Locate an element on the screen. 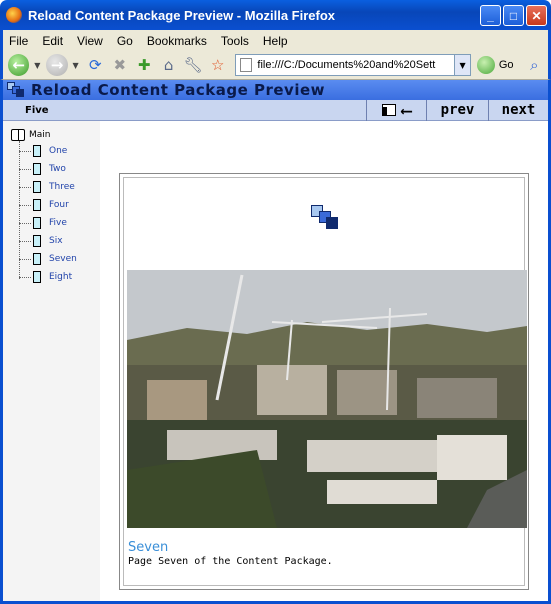 This screenshot has height=604, width=551. go-button: Go is located at coordinates (495, 65).